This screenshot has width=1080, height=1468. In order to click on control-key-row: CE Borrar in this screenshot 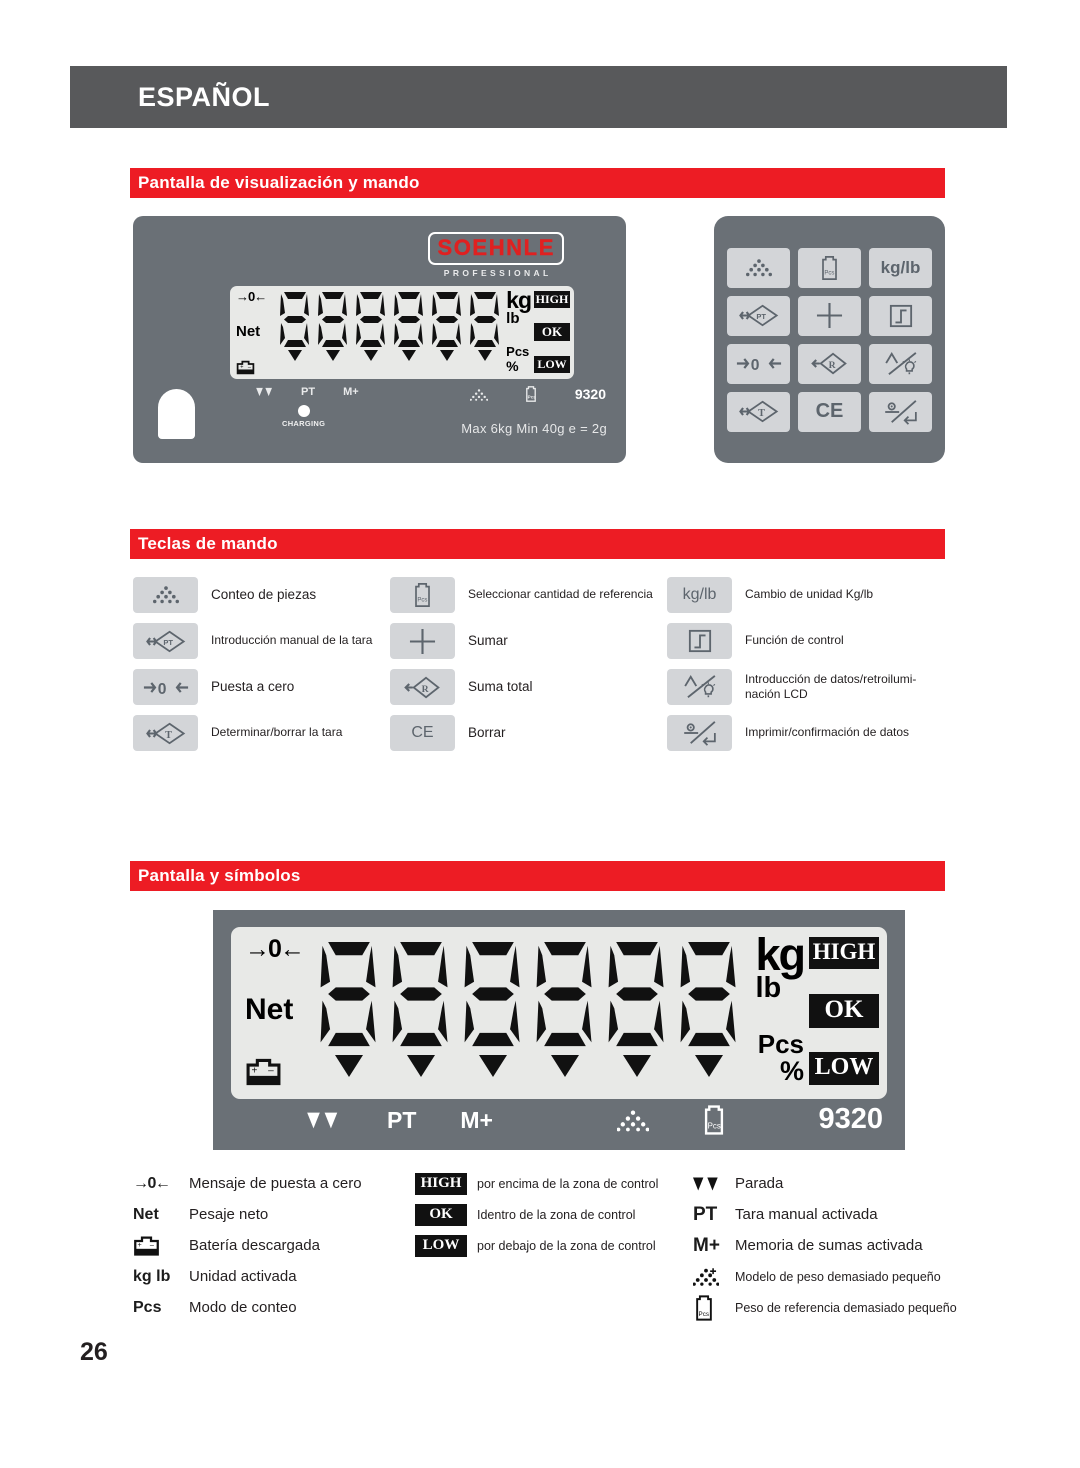, I will do `click(528, 733)`.